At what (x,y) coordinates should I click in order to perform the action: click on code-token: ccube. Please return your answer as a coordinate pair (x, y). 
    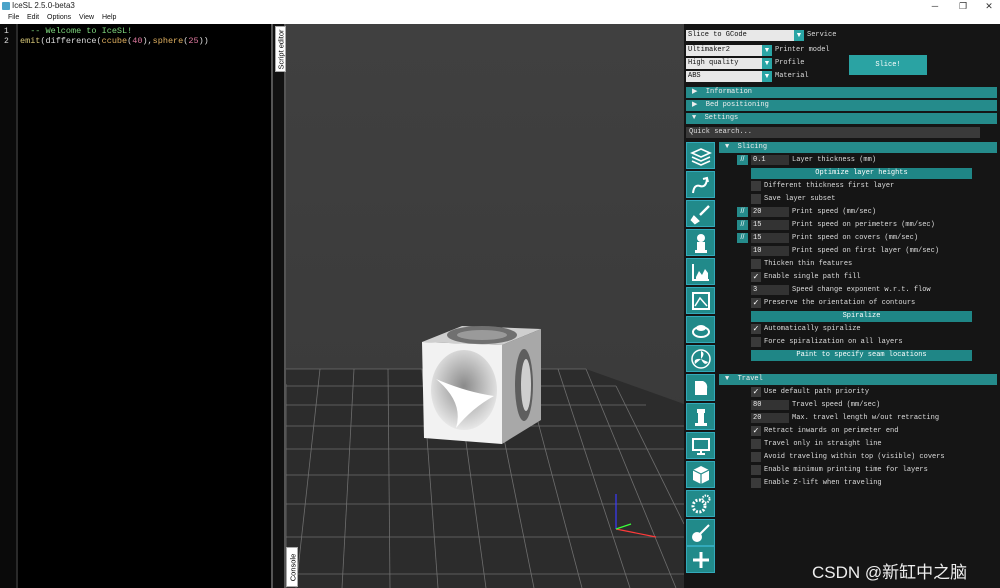
    Looking at the image, I should click on (114, 41).